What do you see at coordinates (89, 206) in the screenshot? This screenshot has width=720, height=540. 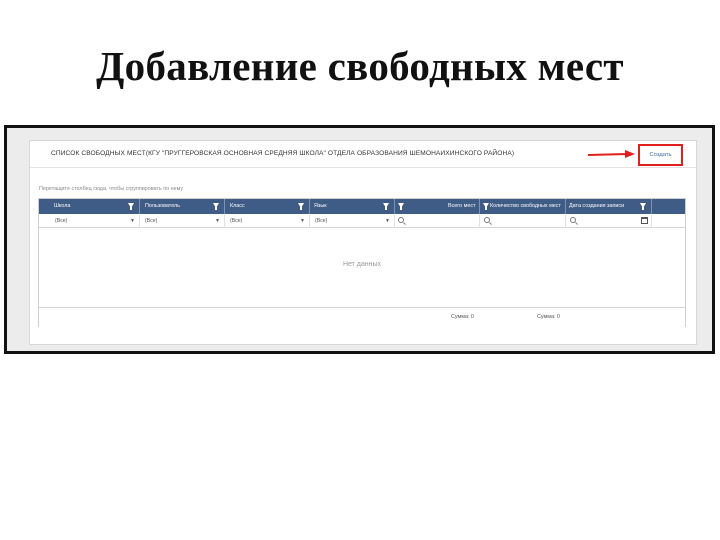 I see `column-header-school: Школа` at bounding box center [89, 206].